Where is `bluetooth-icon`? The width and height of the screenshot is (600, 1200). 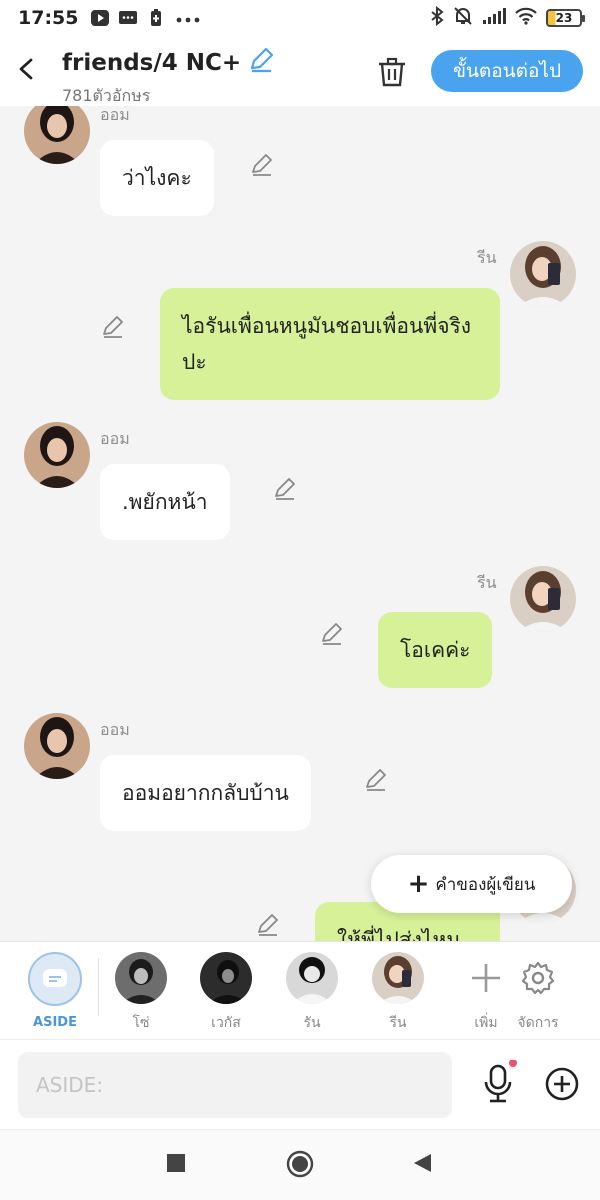
bluetooth-icon is located at coordinates (437, 17).